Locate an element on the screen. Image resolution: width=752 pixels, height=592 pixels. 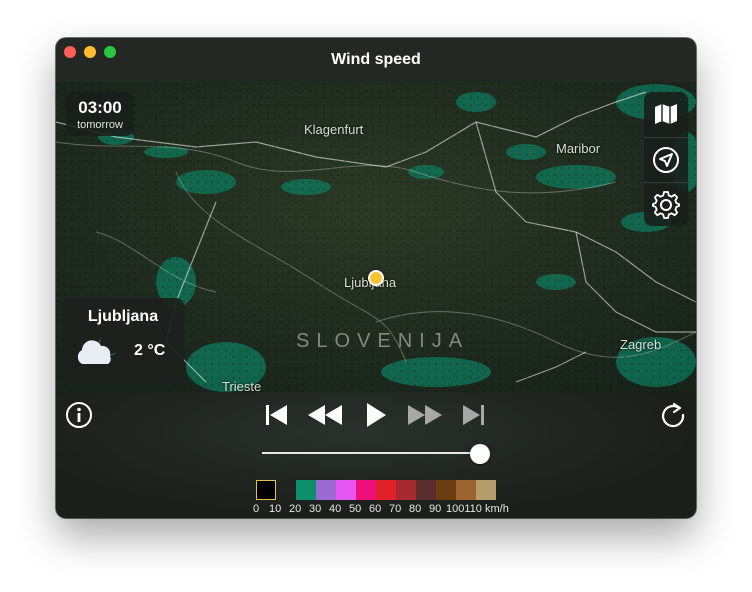
forecast-day: tomorrow is located at coordinates (100, 125).